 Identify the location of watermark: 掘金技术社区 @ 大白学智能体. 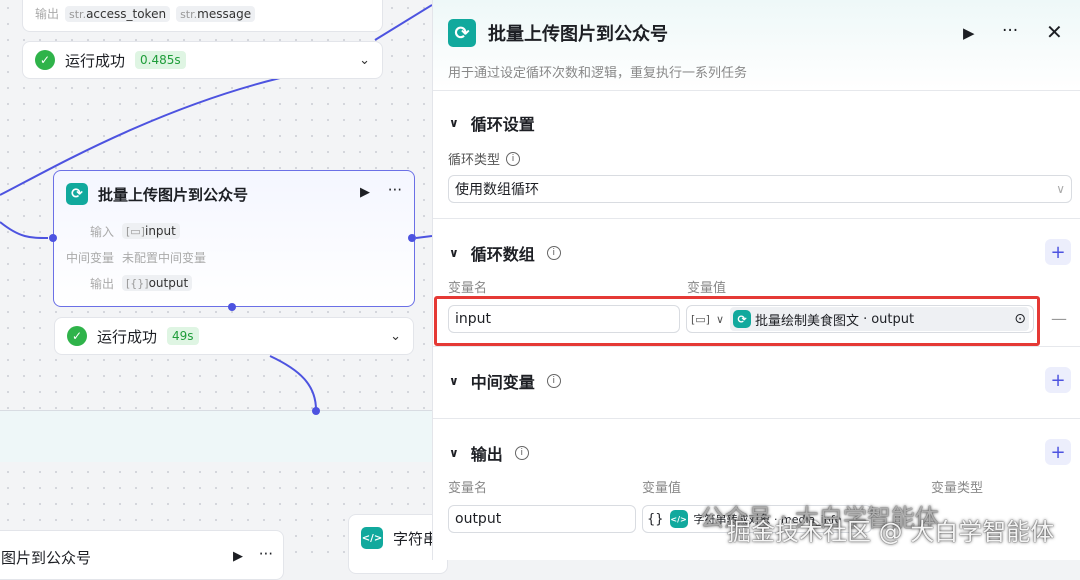
(891, 532).